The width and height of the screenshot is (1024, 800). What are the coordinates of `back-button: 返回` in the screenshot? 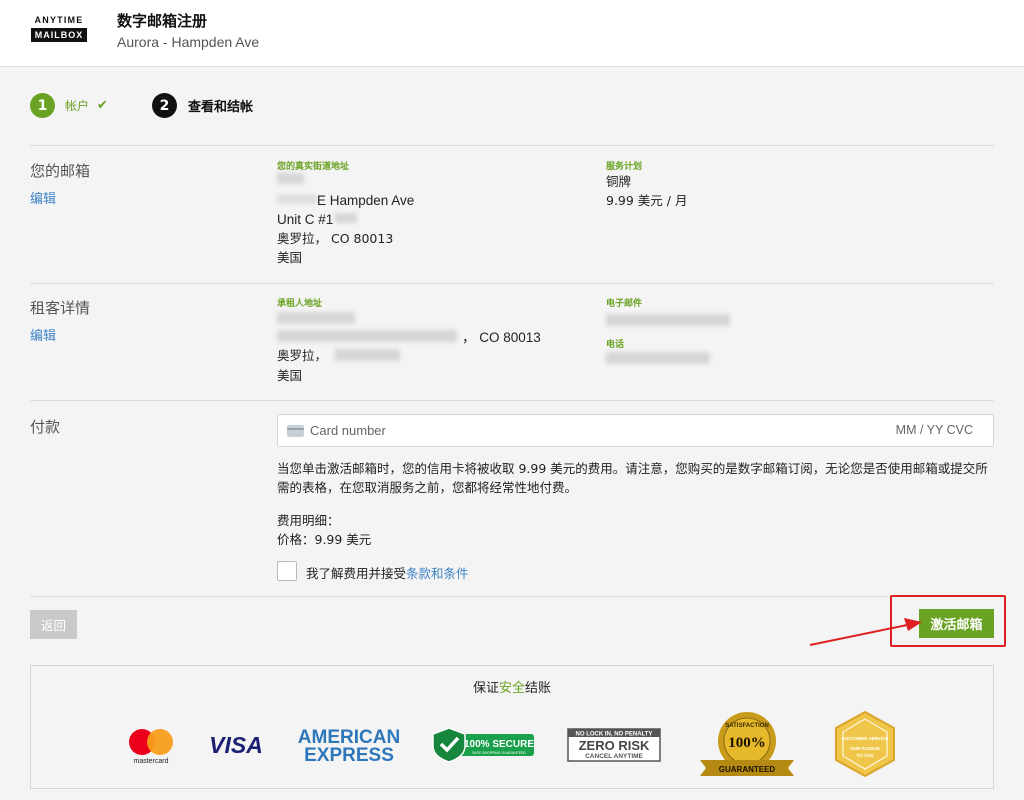 It's located at (53, 624).